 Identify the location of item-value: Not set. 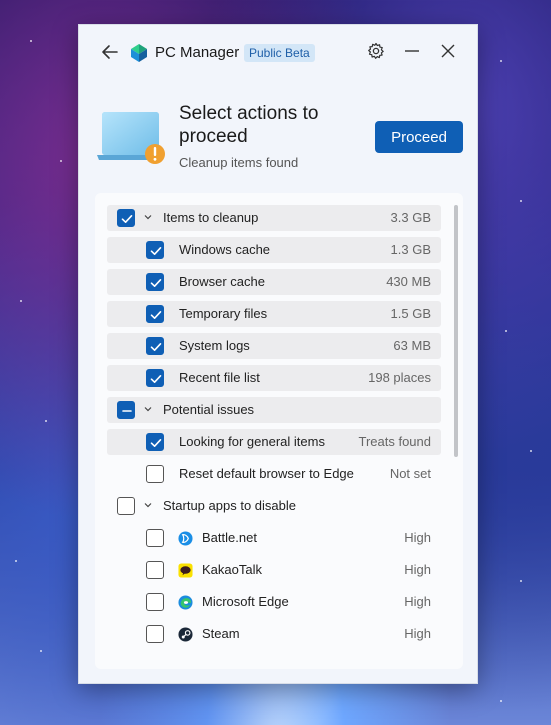
(410, 473).